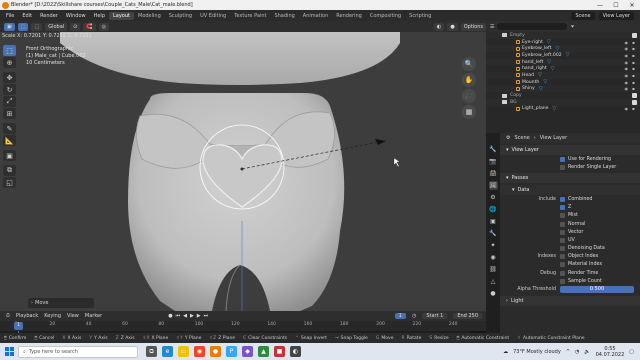  What do you see at coordinates (532, 26) in the screenshot?
I see `outliner-search-input` at bounding box center [532, 26].